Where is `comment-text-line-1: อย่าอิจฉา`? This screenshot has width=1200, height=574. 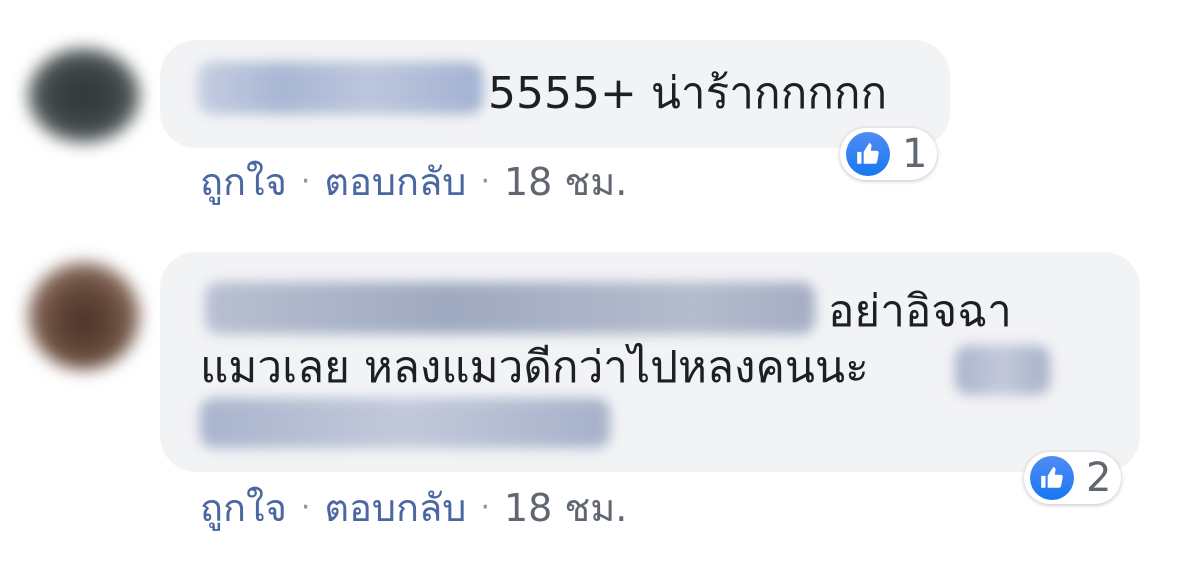 comment-text-line-1: อย่าอิจฉา is located at coordinates (920, 311).